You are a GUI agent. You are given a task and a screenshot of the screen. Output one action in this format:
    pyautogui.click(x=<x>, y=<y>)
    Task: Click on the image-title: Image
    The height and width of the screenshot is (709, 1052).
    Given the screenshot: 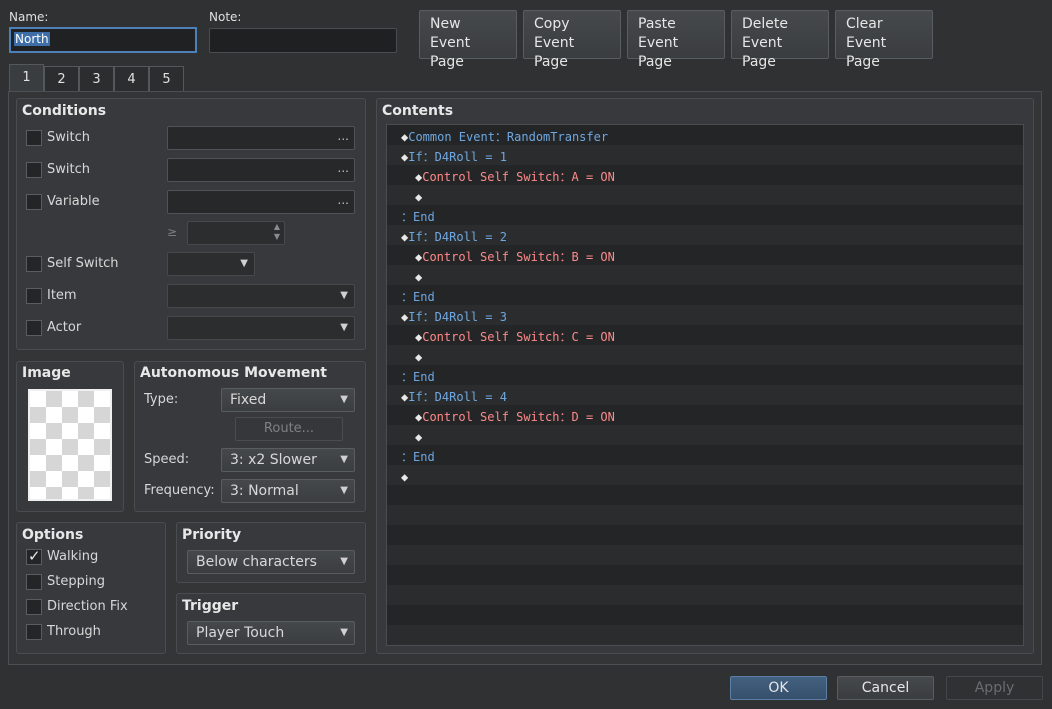 What is the action you would take?
    pyautogui.click(x=46, y=373)
    